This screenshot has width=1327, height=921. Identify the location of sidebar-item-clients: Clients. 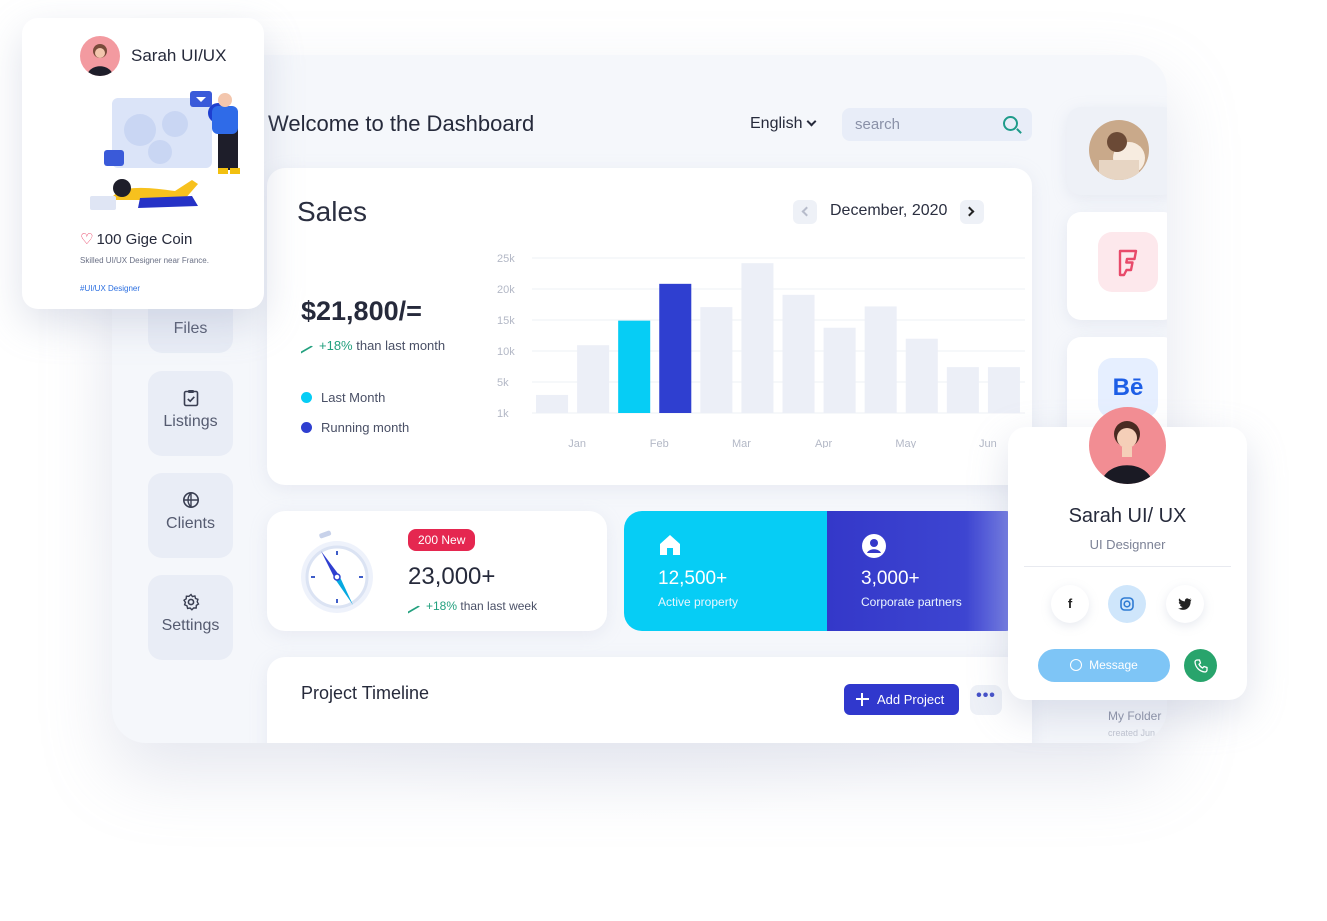
(190, 515).